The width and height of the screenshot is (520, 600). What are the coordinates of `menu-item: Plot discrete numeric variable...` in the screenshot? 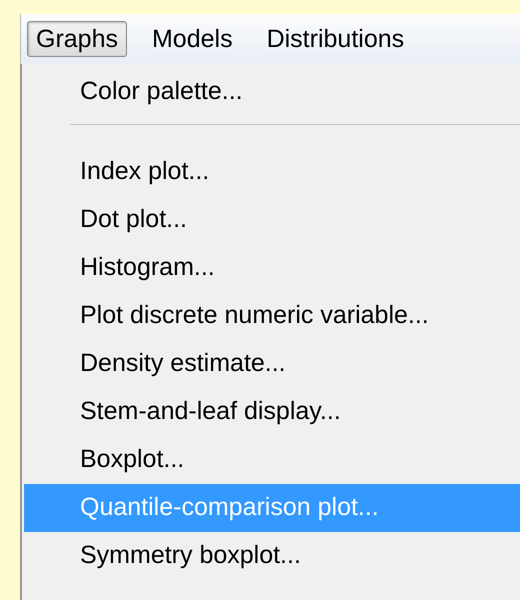 It's located at (272, 316).